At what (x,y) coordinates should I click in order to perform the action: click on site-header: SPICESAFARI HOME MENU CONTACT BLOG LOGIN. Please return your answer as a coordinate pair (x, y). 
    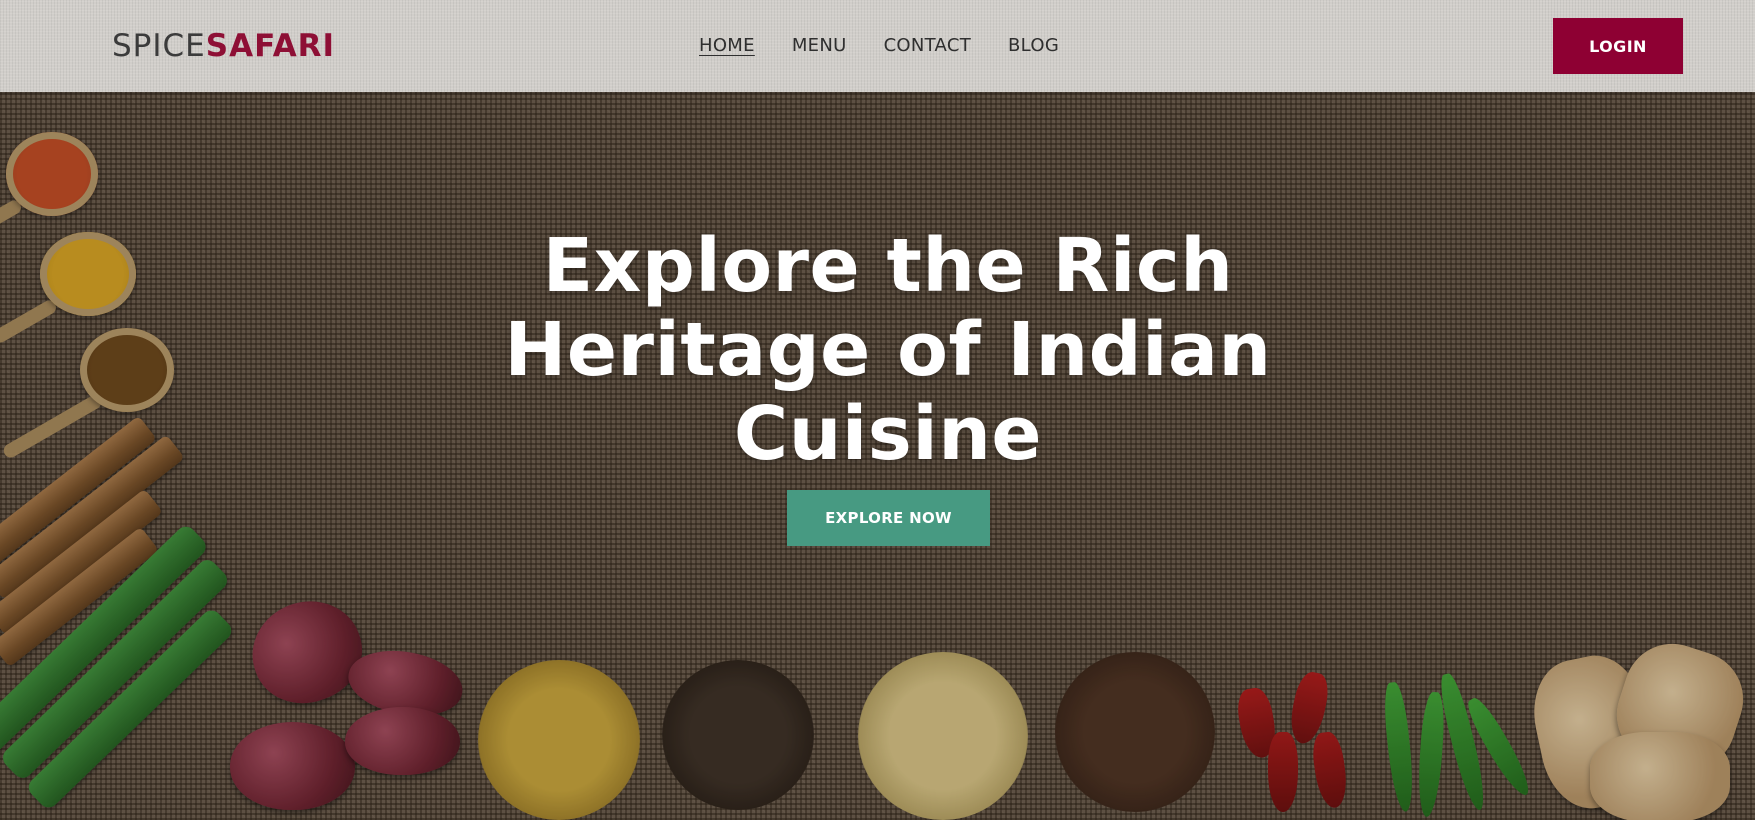
    Looking at the image, I should click on (877, 46).